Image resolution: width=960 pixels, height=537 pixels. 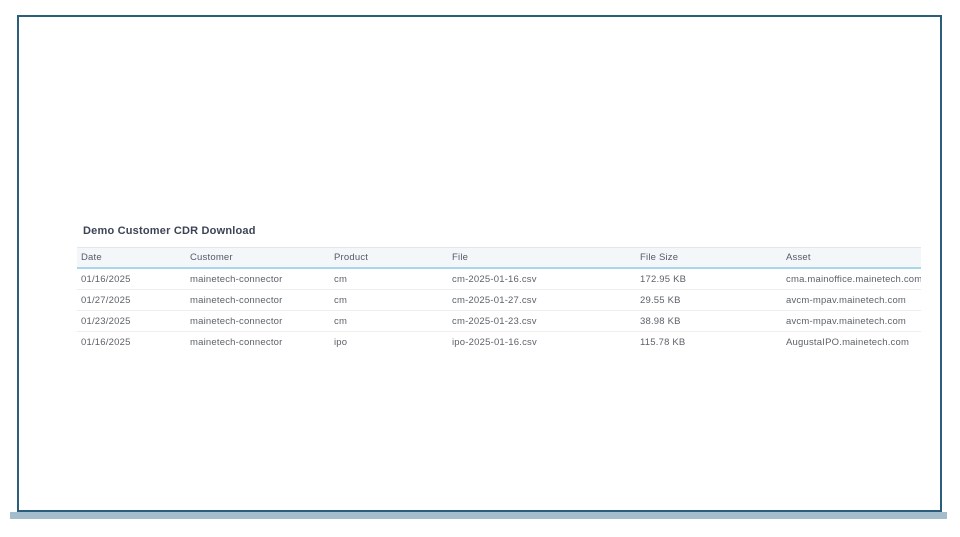 I want to click on column-header-date: Date, so click(x=91, y=257).